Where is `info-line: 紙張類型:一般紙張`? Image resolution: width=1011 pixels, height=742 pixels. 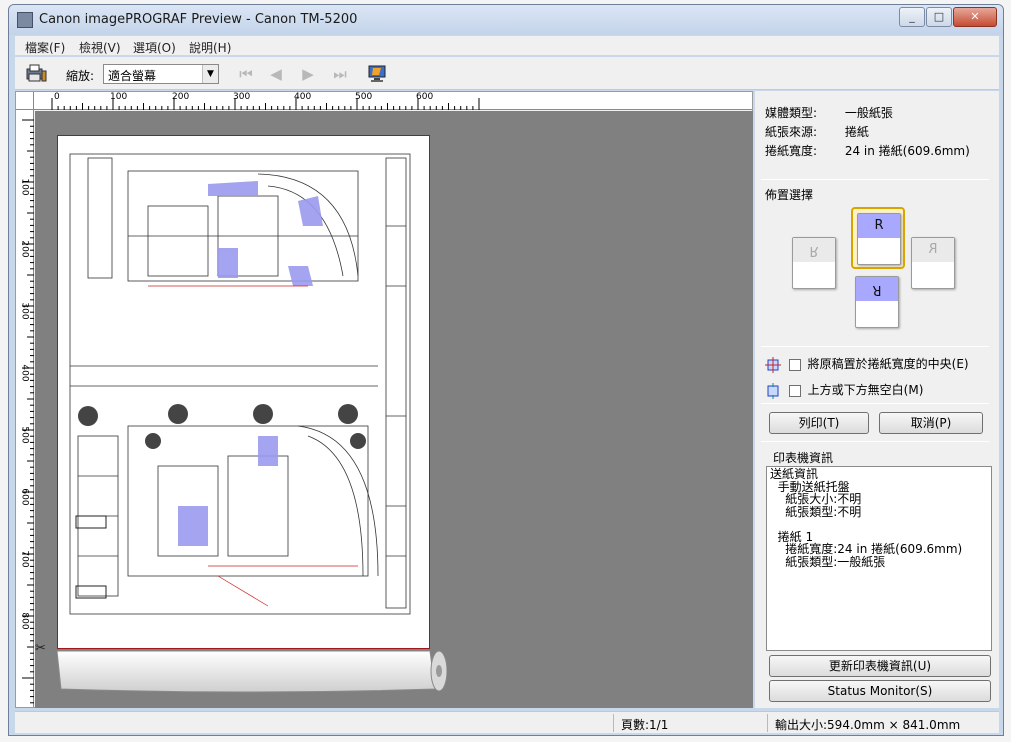
info-line: 紙張類型:一般紙張 is located at coordinates (828, 561).